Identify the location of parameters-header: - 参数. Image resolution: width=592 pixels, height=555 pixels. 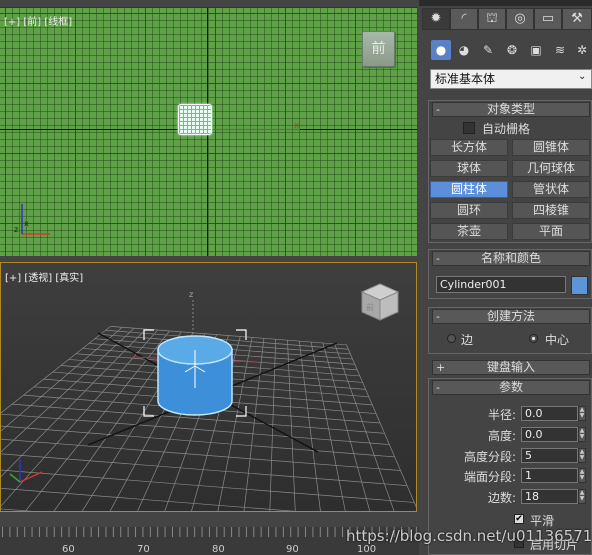
(511, 387).